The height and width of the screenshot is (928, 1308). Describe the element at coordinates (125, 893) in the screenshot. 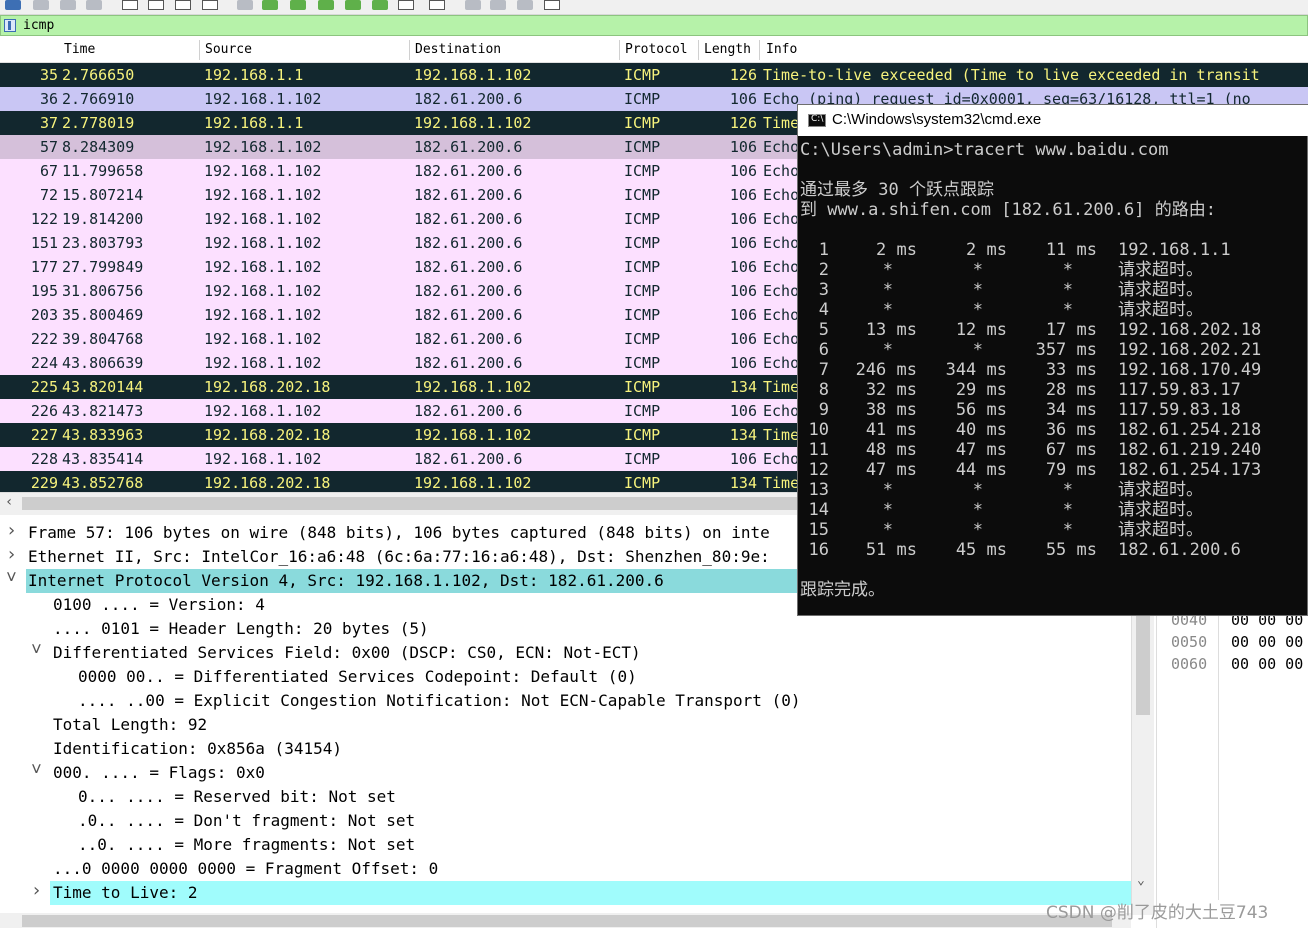

I see `tree-item: Time to Live: 2` at that location.